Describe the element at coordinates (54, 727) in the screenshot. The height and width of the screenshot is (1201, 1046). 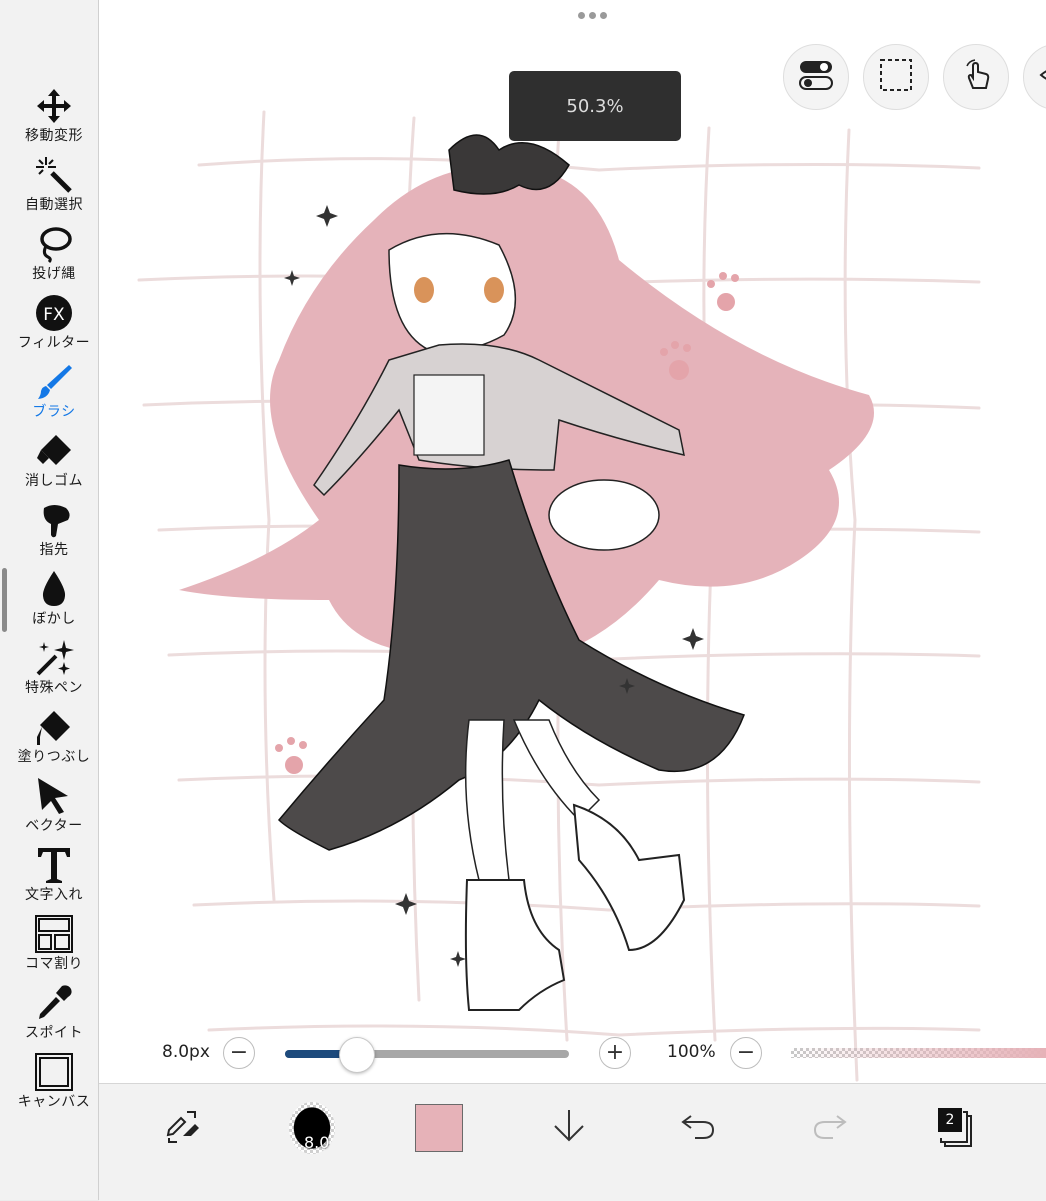
I see `bucket-fill-icon` at that location.